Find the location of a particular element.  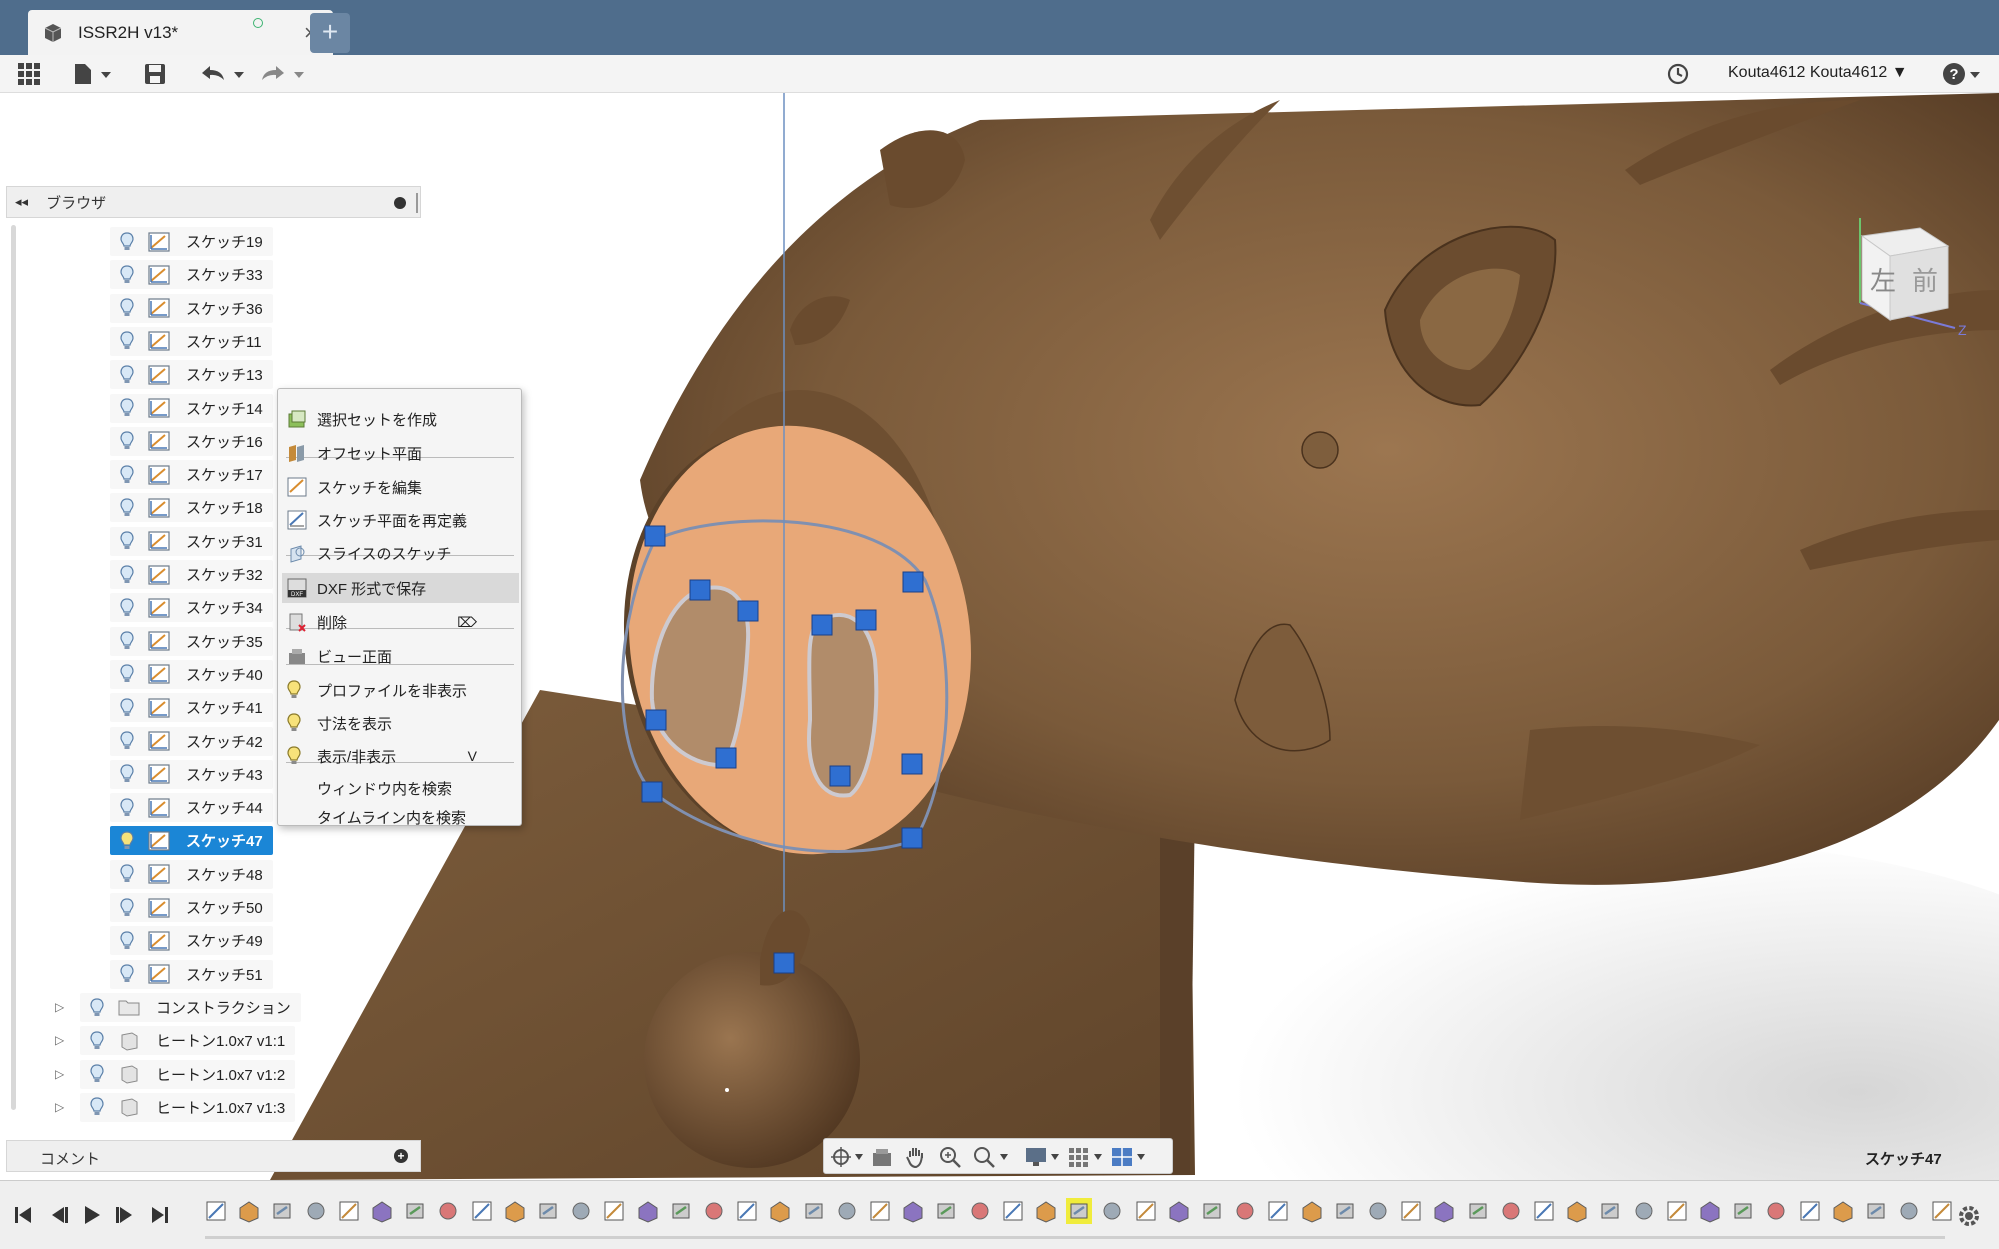

grid-settings-icon is located at coordinates (1087, 1157).